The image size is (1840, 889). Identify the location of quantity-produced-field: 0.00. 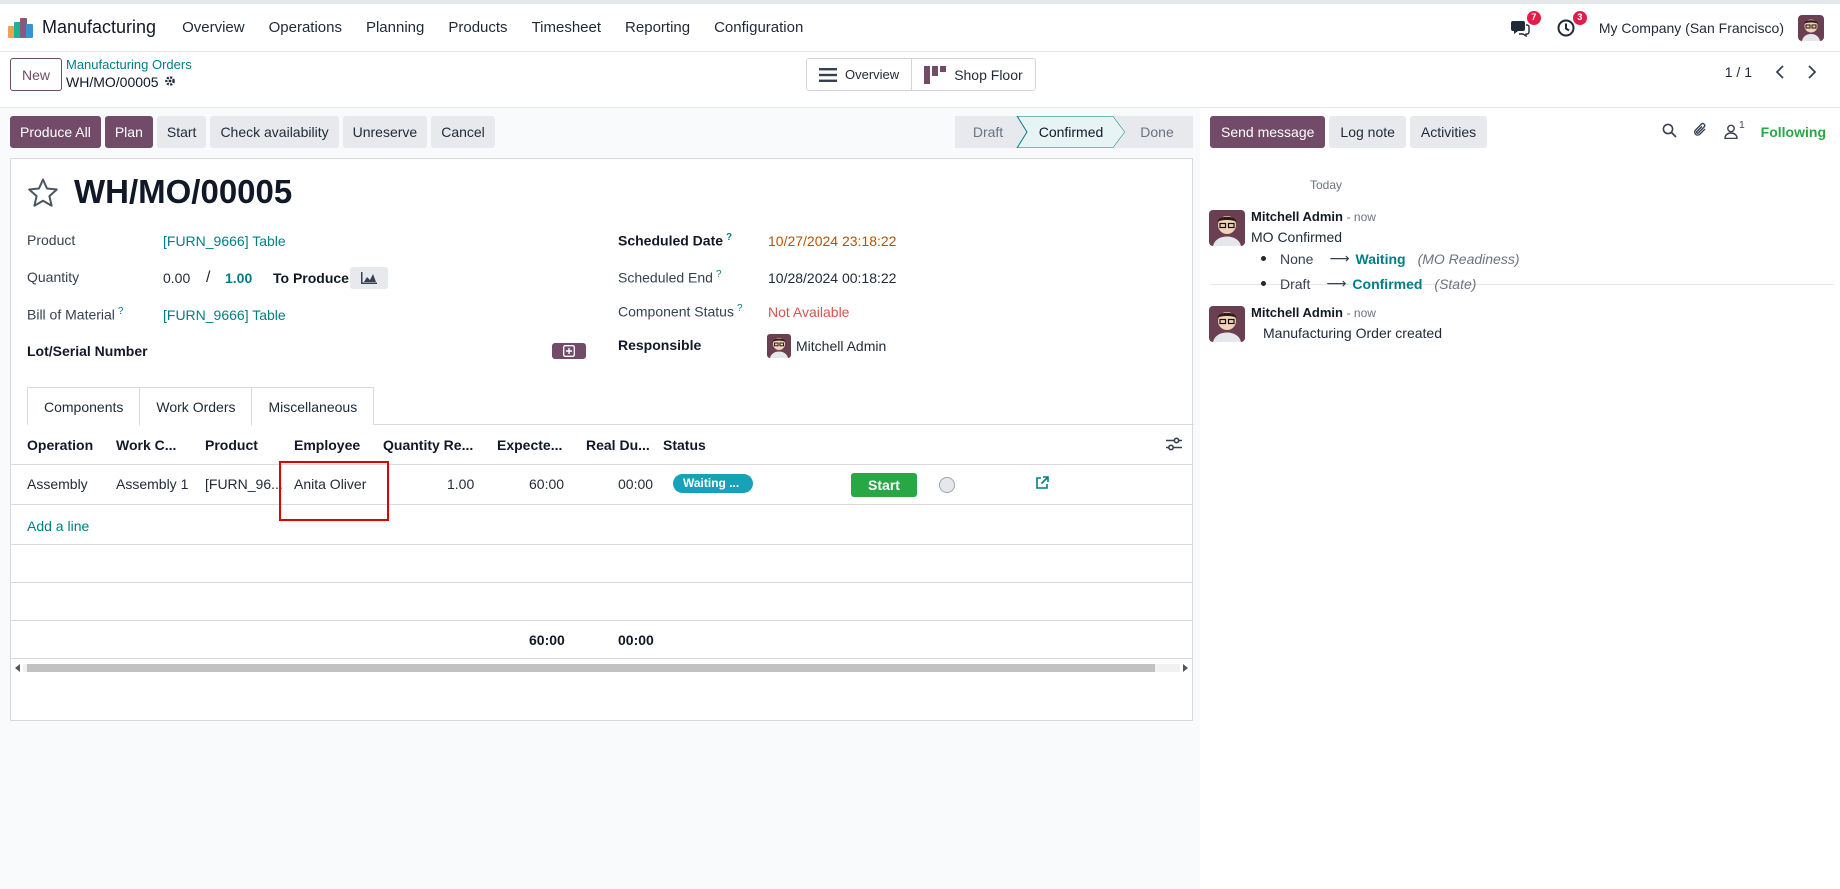
(176, 278).